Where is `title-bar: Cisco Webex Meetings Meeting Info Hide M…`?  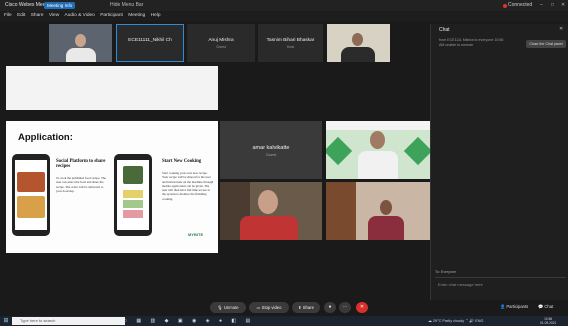
title-bar: Cisco Webex Meetings Meeting Info Hide M… is located at coordinates (284, 5).